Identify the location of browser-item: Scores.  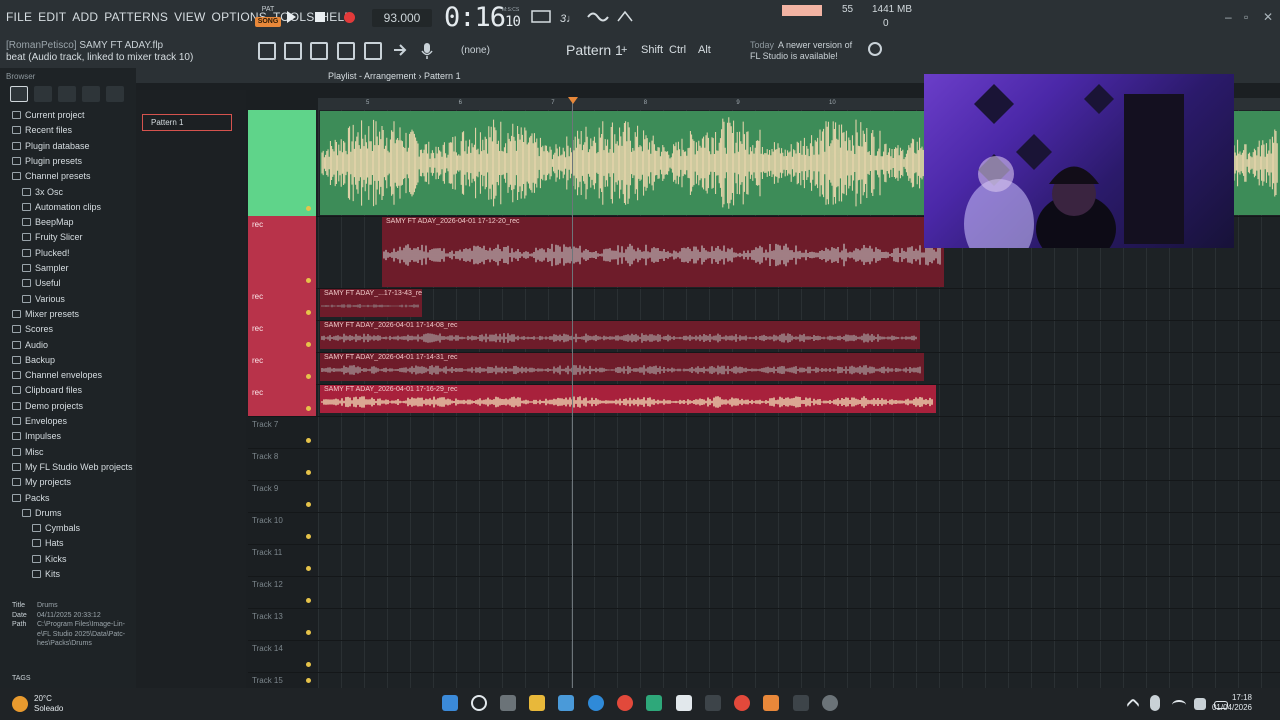
(32, 329).